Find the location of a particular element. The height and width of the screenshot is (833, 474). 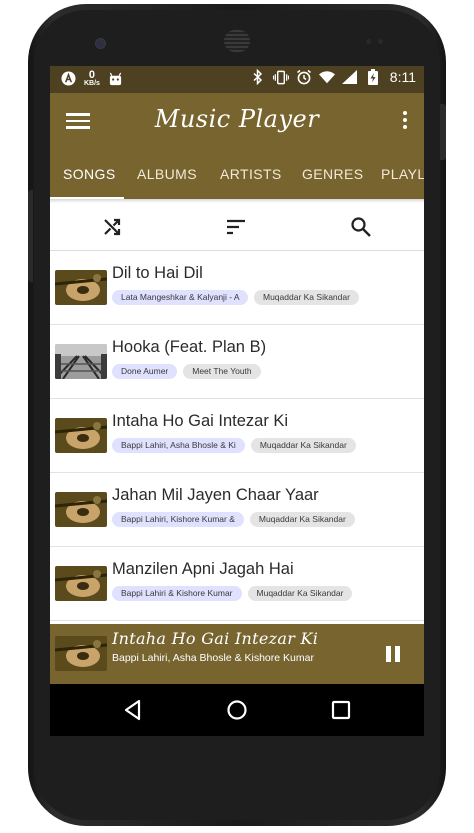

vibrate-icon is located at coordinates (280, 77).